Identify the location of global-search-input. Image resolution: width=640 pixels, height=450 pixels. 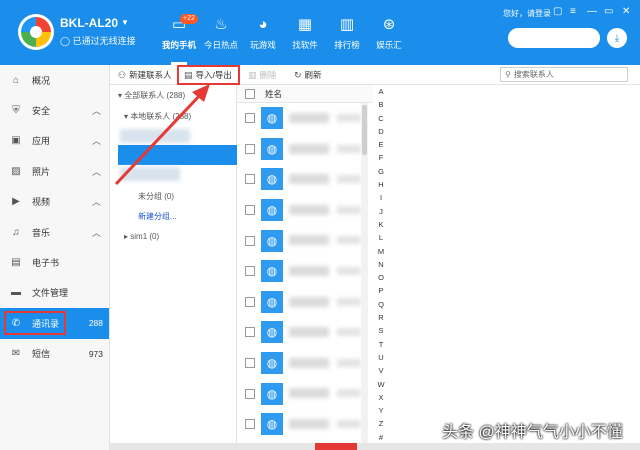
(554, 38).